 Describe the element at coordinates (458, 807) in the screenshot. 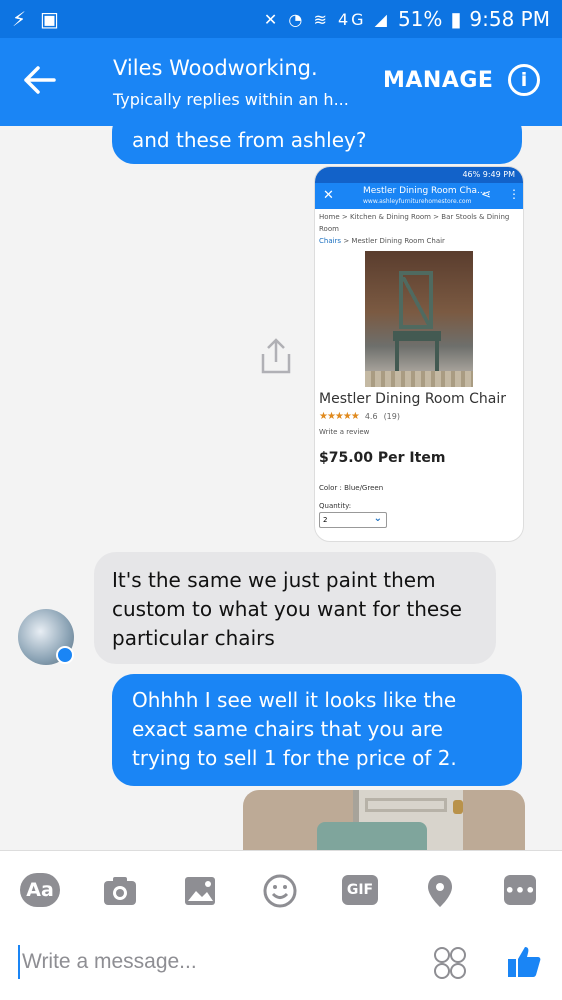

I see `door-knob` at that location.